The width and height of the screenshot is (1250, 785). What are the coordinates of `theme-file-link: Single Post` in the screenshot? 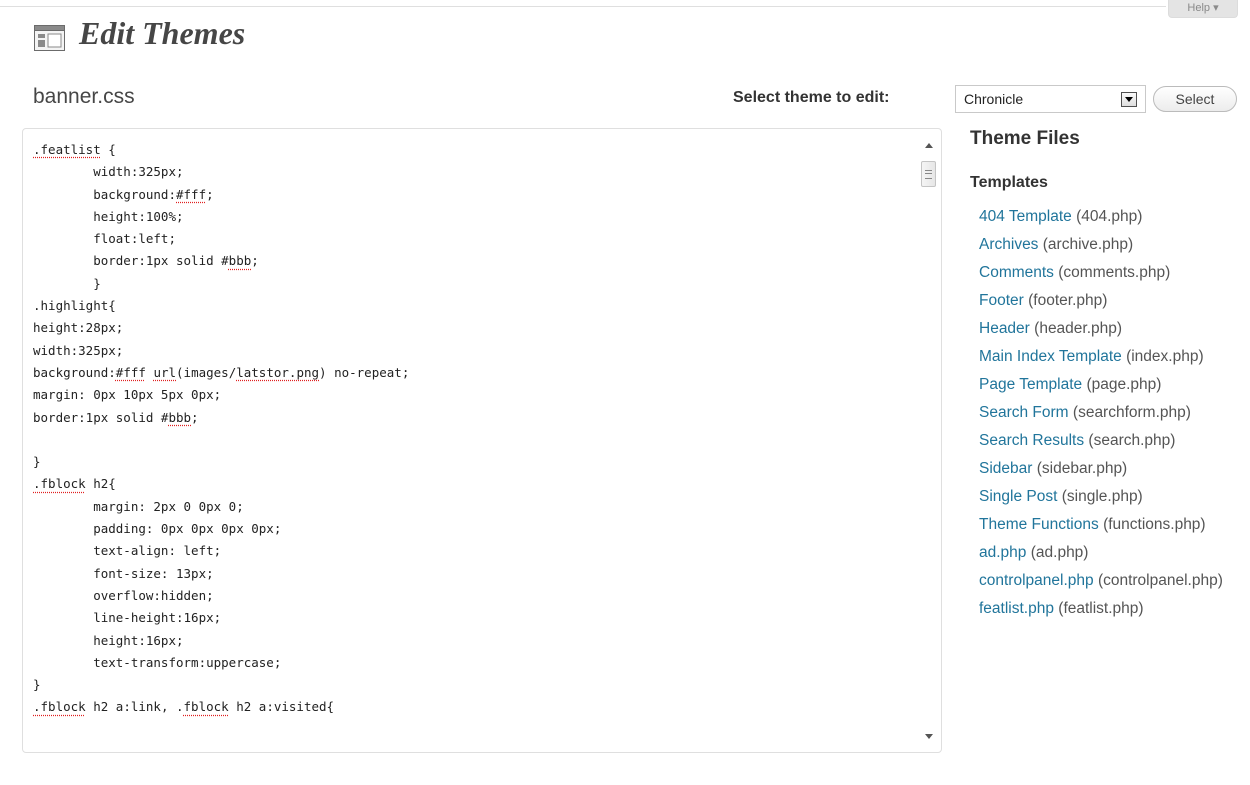 It's located at (1018, 496).